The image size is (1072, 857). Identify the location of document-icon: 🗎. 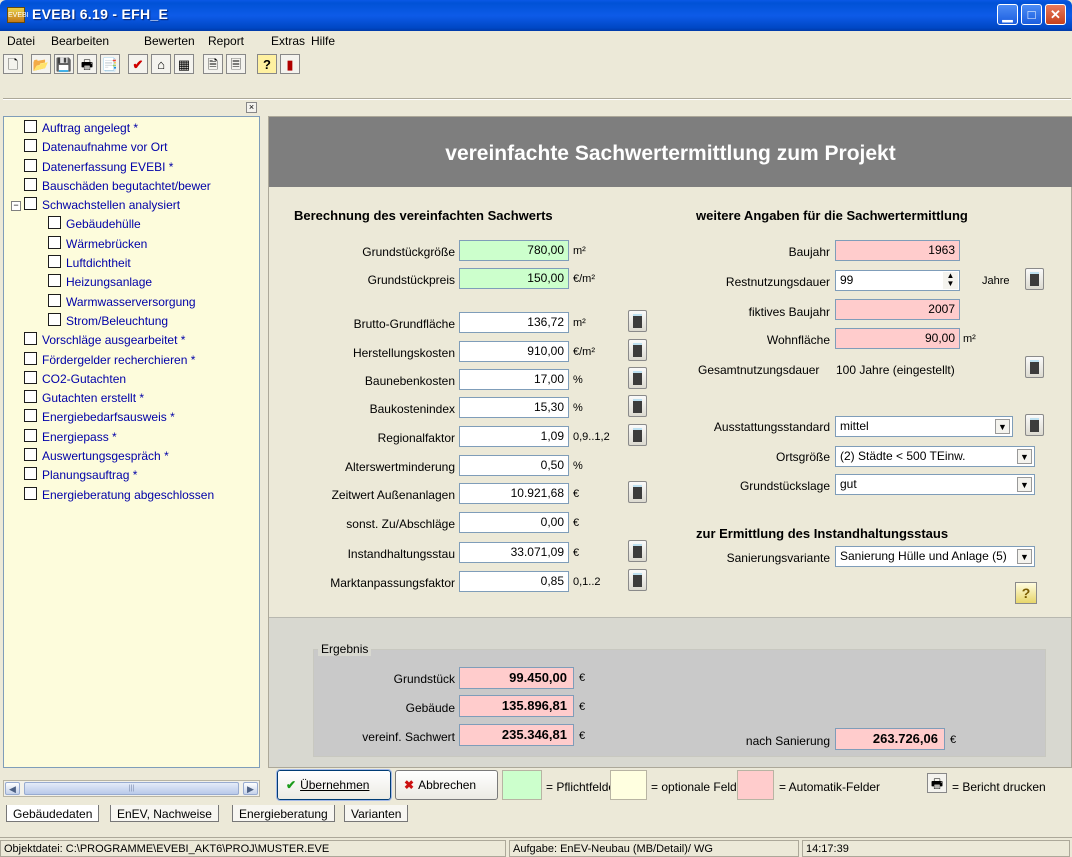
(213, 64).